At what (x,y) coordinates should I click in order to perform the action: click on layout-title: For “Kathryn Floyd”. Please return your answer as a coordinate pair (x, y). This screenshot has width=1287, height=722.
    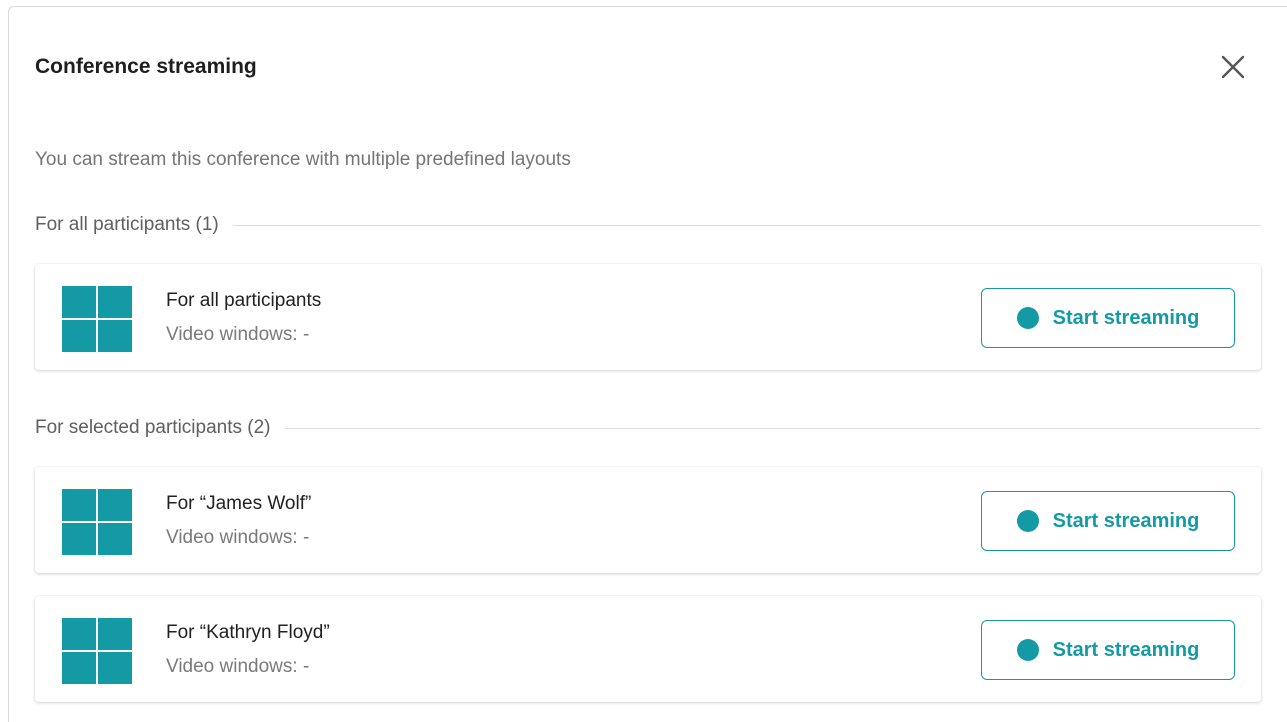
    Looking at the image, I should click on (248, 632).